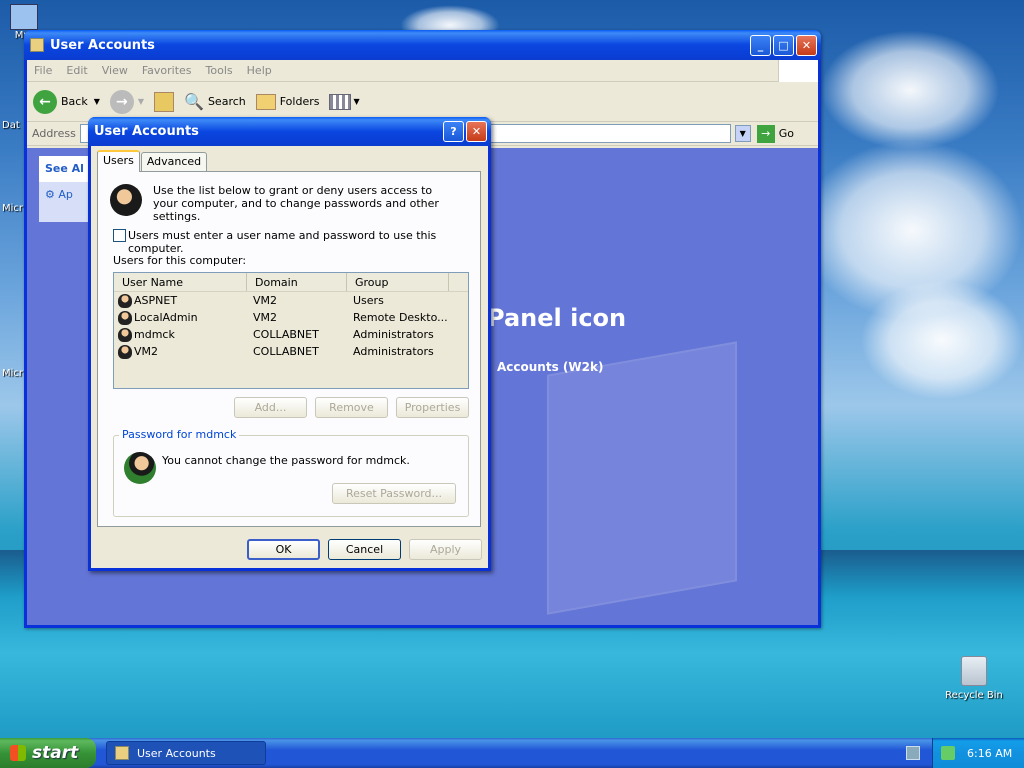 This screenshot has height=768, width=1024. What do you see at coordinates (180, 282) in the screenshot?
I see `column-user-name: User Name` at bounding box center [180, 282].